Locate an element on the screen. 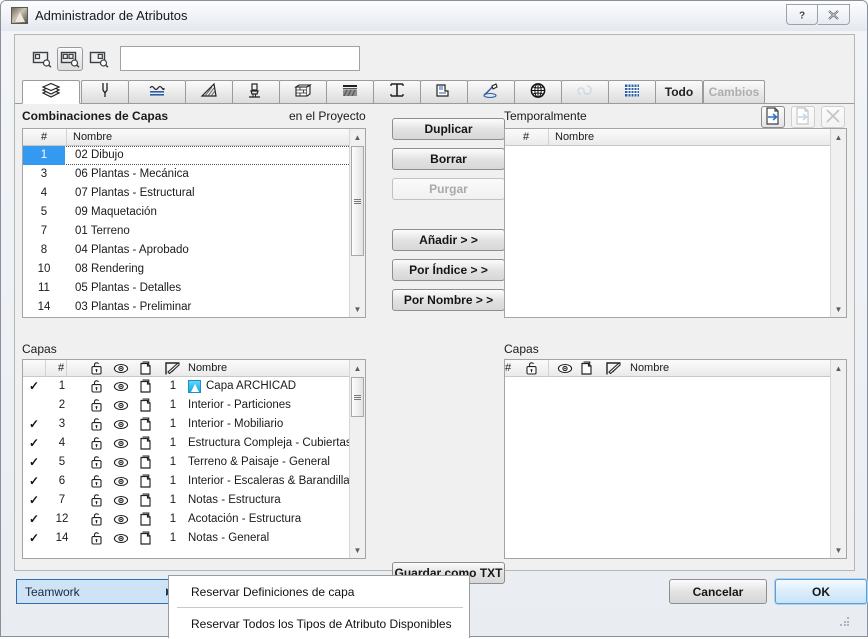 The height and width of the screenshot is (639, 868). layer-row: ✓ 6 1 Interior - Escaleras & Barandillas is located at coordinates (194, 481).